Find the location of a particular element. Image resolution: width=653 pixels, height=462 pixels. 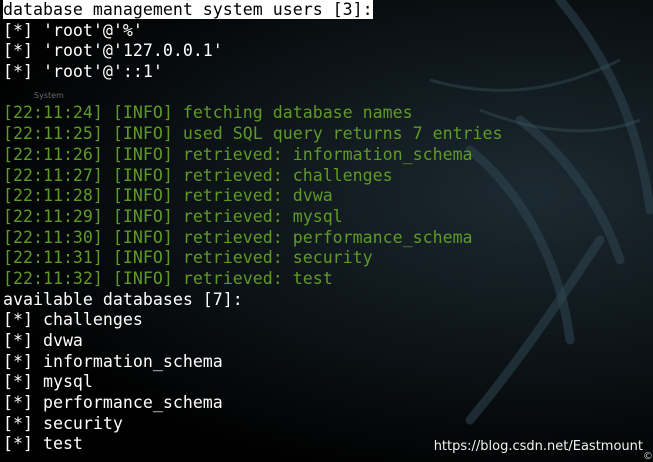

corner-mark: © is located at coordinates (648, 456).